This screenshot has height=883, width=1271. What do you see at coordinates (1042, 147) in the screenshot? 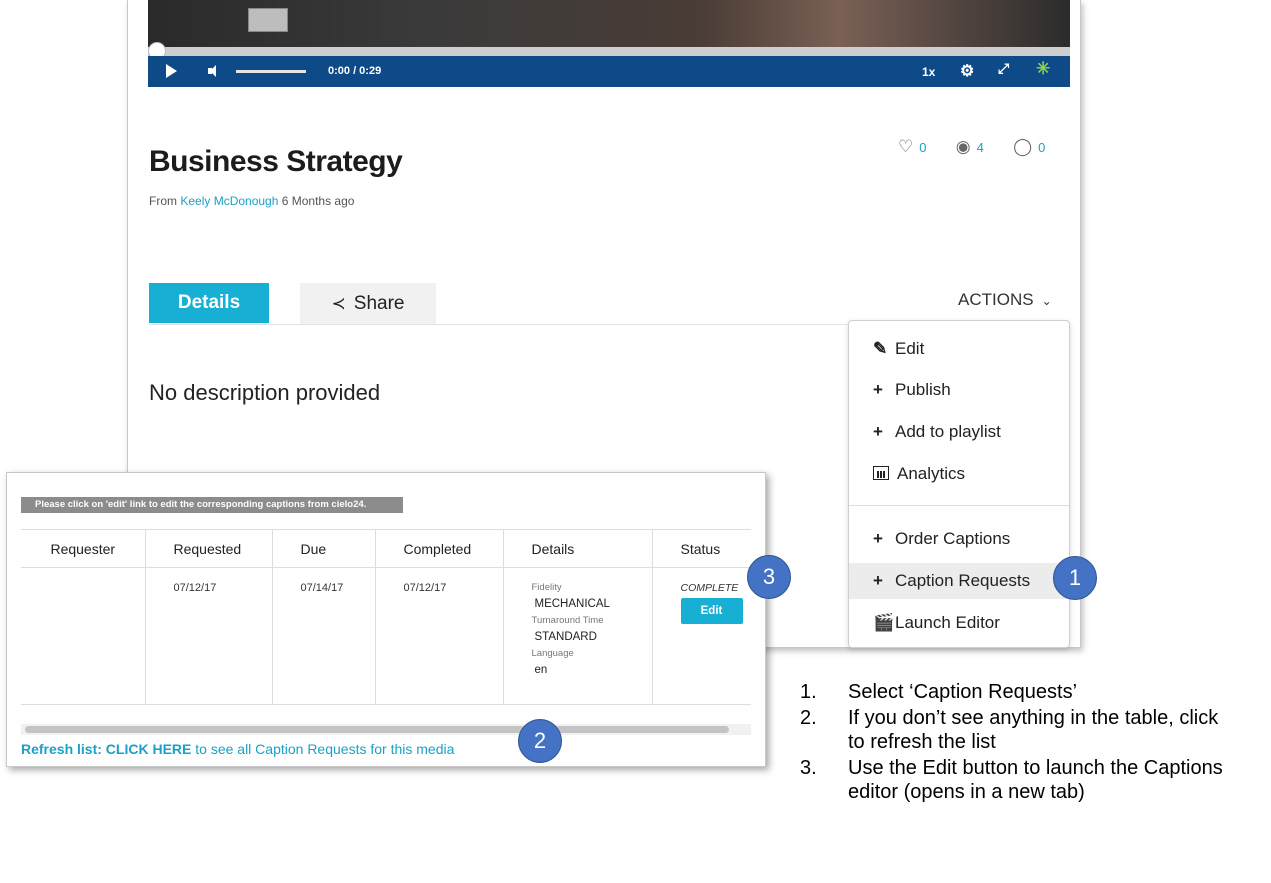
I see `comments-count: 0` at bounding box center [1042, 147].